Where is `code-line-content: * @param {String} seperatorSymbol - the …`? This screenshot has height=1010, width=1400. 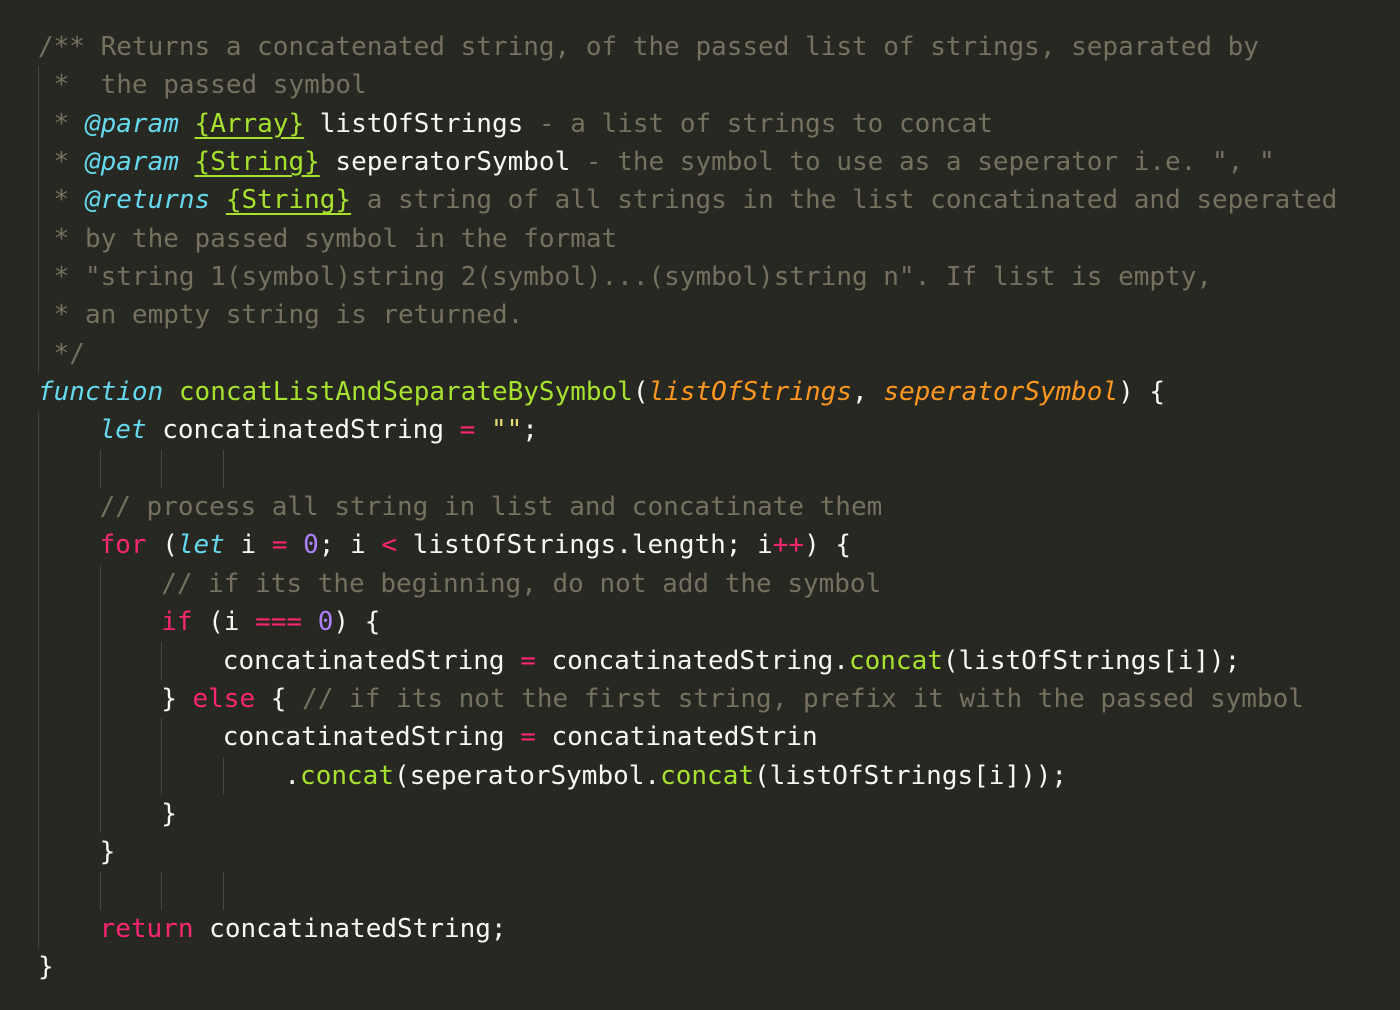
code-line-content: * @param {String} seperatorSymbol - the … is located at coordinates (656, 162).